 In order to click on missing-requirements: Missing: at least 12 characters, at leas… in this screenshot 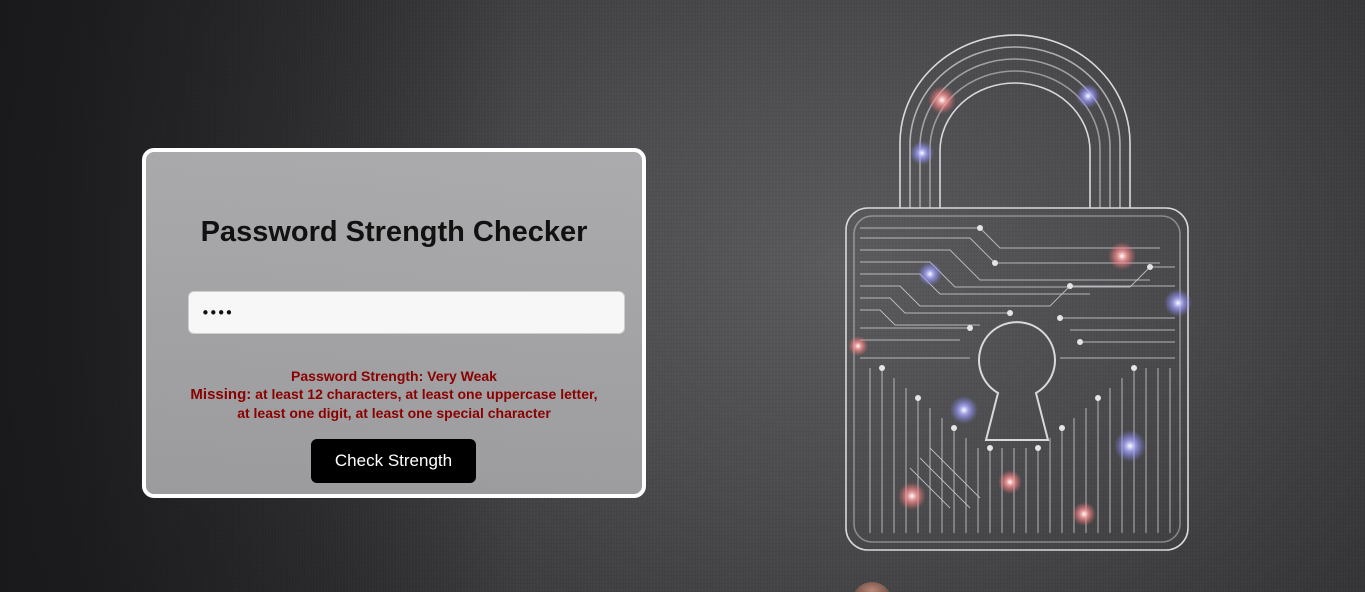, I will do `click(394, 403)`.